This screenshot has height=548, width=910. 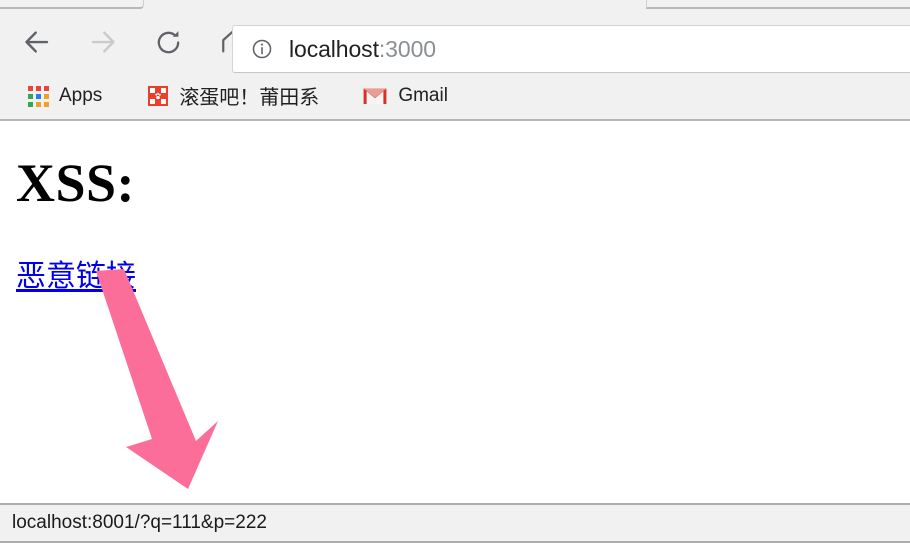 What do you see at coordinates (455, 523) in the screenshot?
I see `status-bar: localhost:8001/?q=111&p=222` at bounding box center [455, 523].